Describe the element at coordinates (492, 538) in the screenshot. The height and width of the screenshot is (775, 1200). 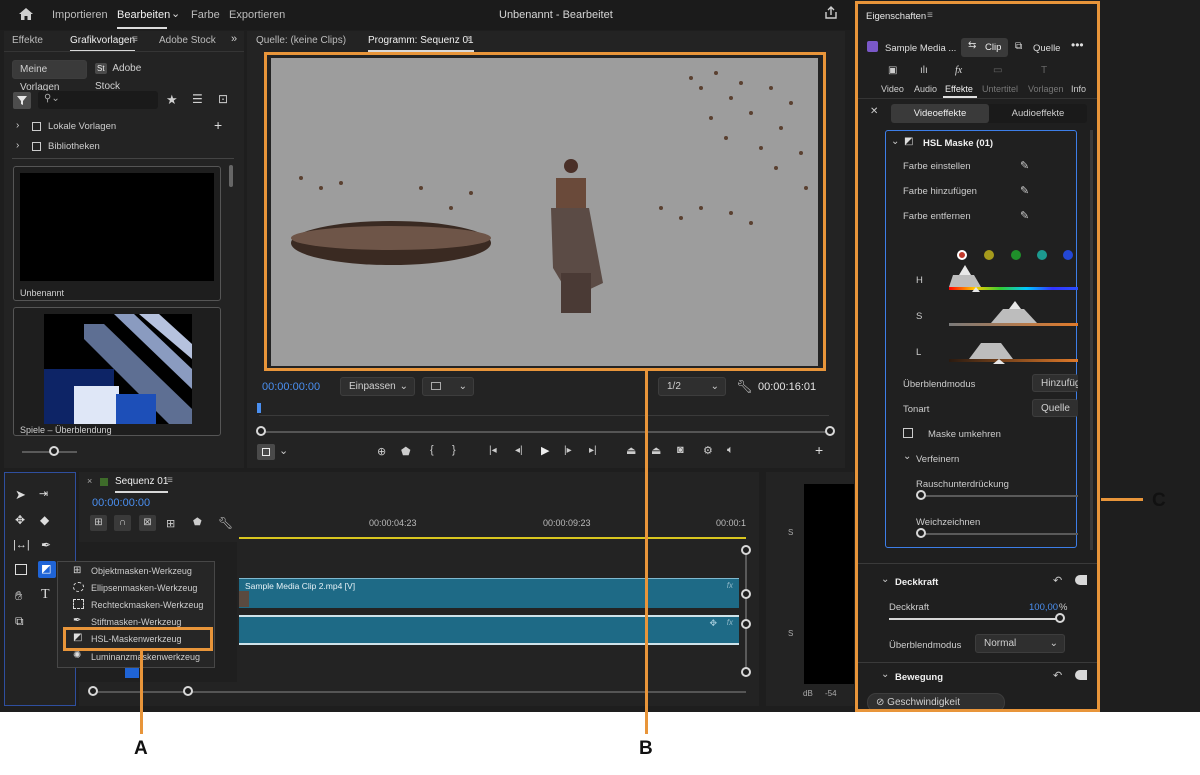
I see `work-area-bar` at that location.